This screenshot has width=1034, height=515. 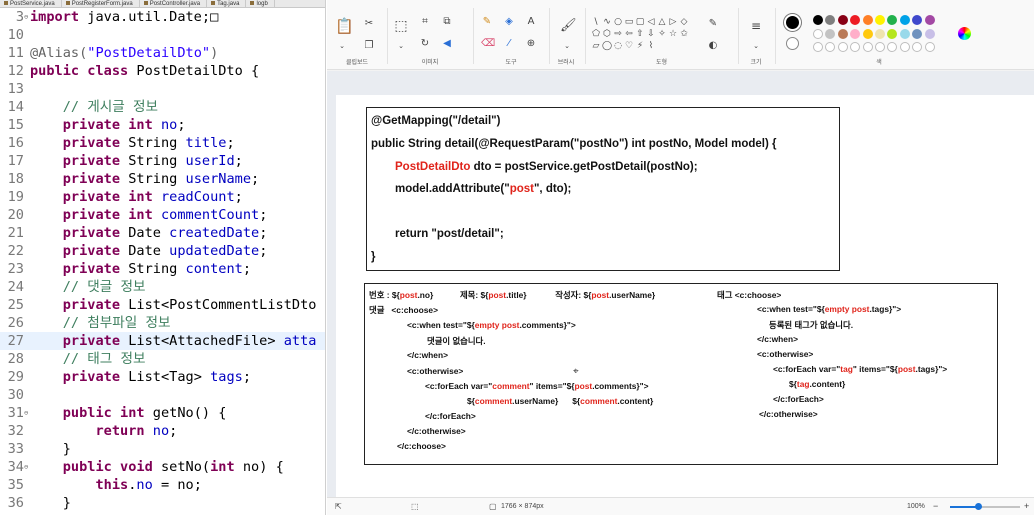 What do you see at coordinates (567, 46) in the screenshot?
I see `brush-dropdown-icon: ⌄` at bounding box center [567, 46].